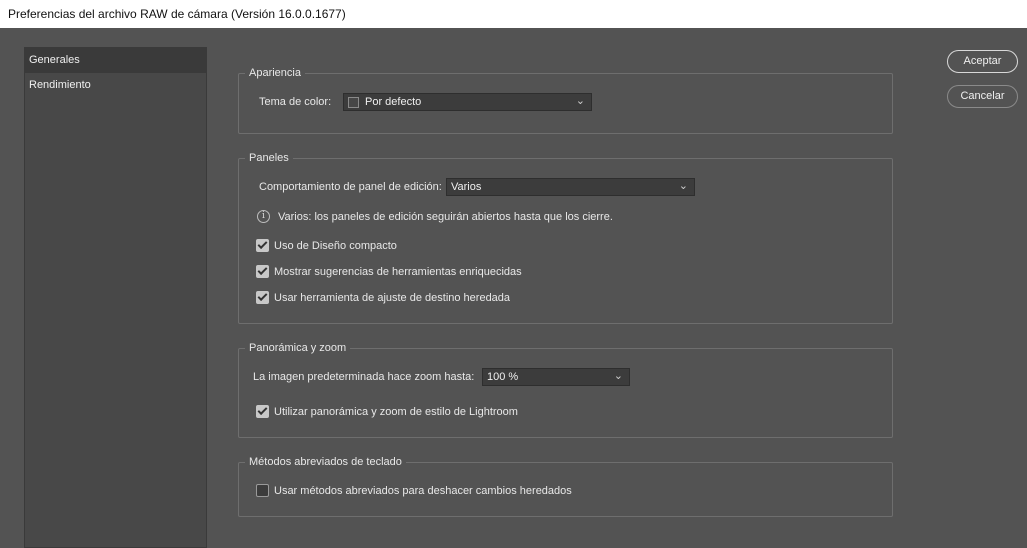  Describe the element at coordinates (556, 377) in the screenshot. I see `zoom-select: 100 % ⌄` at that location.